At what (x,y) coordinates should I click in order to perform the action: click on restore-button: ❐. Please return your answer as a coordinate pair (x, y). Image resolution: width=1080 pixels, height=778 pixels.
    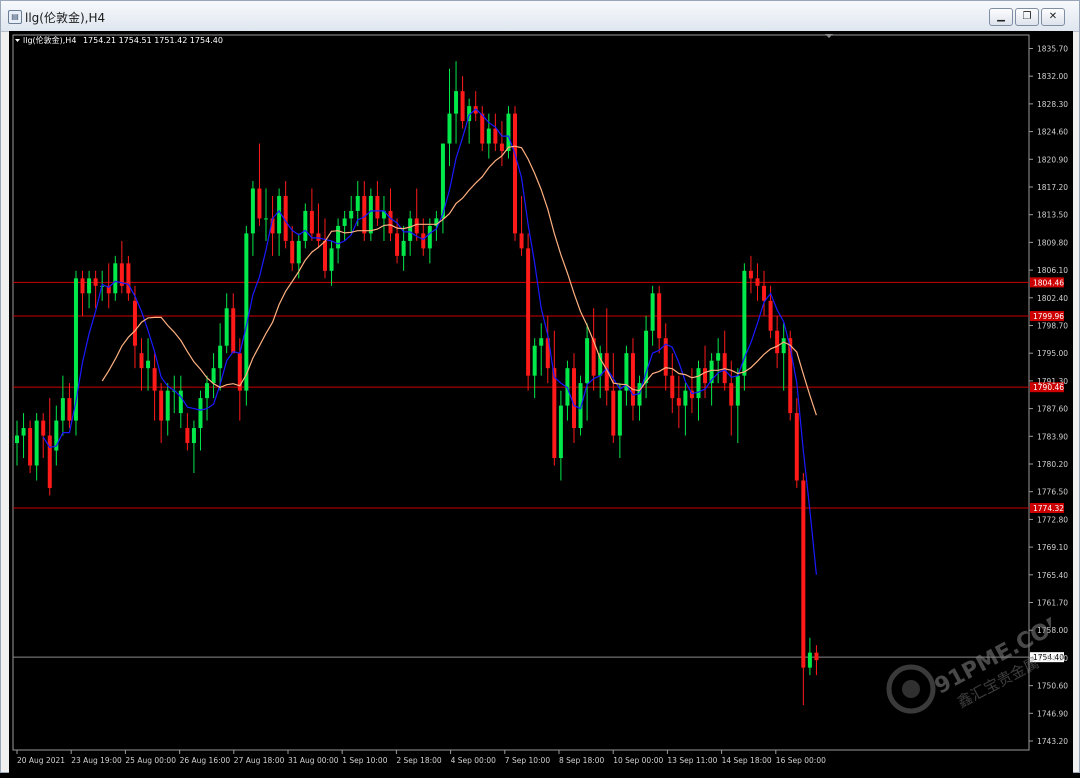
    Looking at the image, I should click on (1027, 17).